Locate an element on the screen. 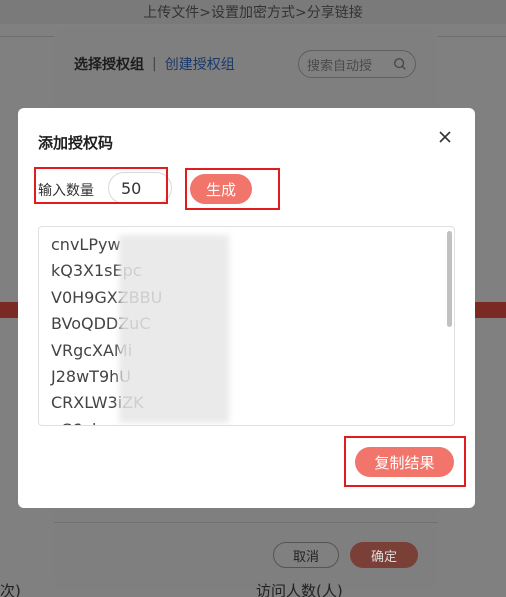 The height and width of the screenshot is (597, 506). copy-results-button: 复制结果 is located at coordinates (404, 462).